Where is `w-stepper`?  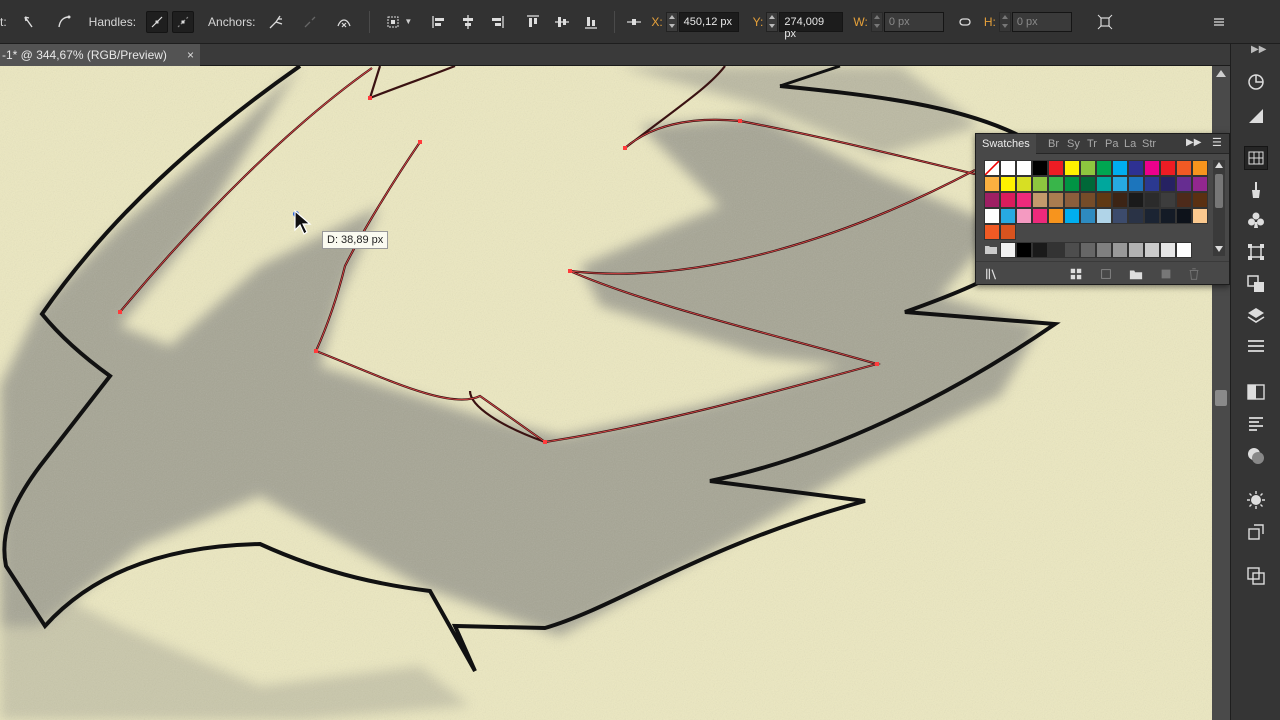
w-stepper is located at coordinates (876, 21).